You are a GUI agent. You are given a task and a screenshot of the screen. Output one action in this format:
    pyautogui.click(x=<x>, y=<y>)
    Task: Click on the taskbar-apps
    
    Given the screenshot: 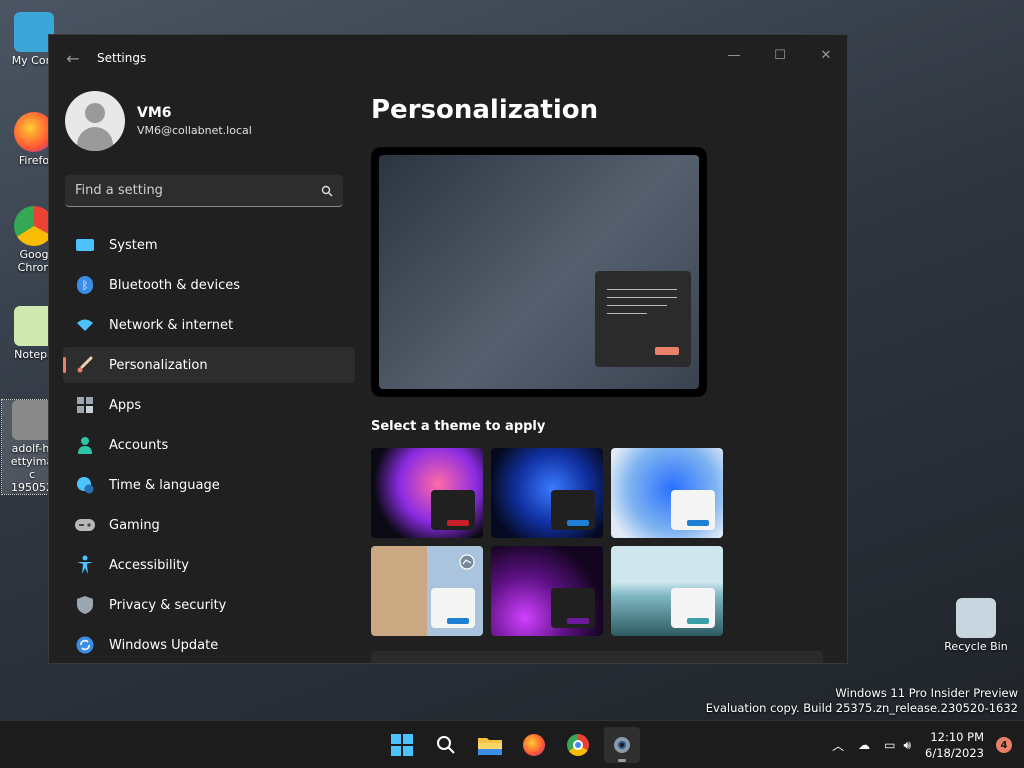 What is the action you would take?
    pyautogui.click(x=512, y=744)
    